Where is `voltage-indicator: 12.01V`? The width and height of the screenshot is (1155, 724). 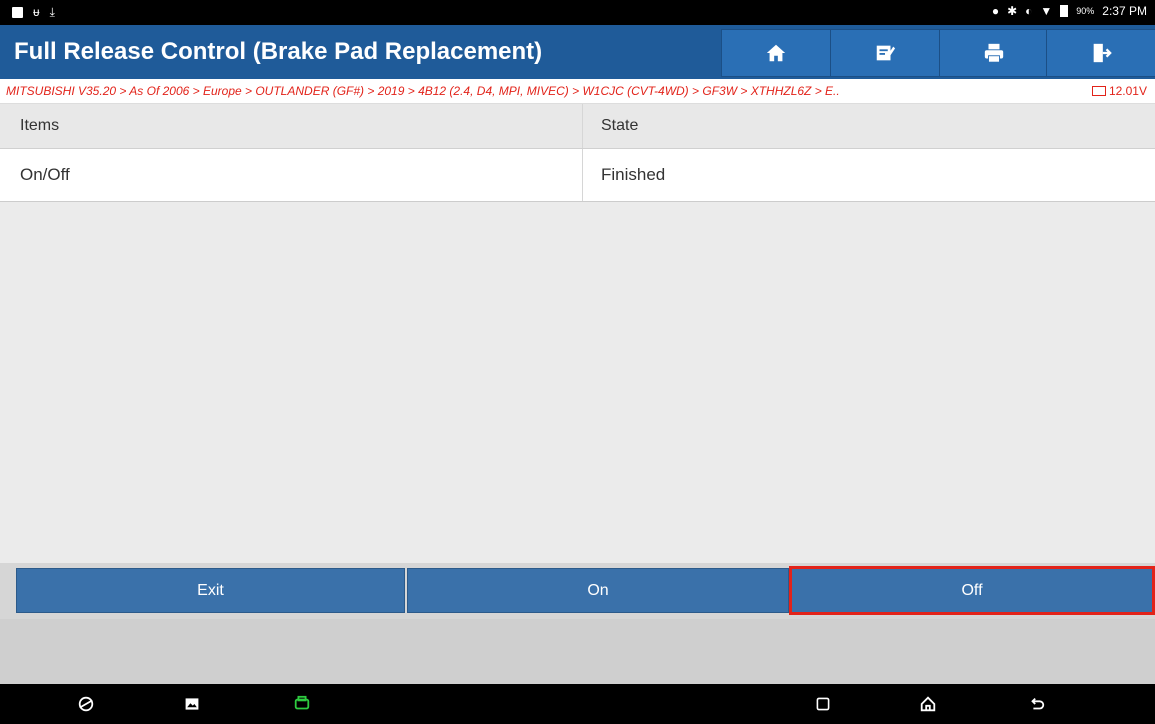
voltage-indicator: 12.01V is located at coordinates (1119, 91).